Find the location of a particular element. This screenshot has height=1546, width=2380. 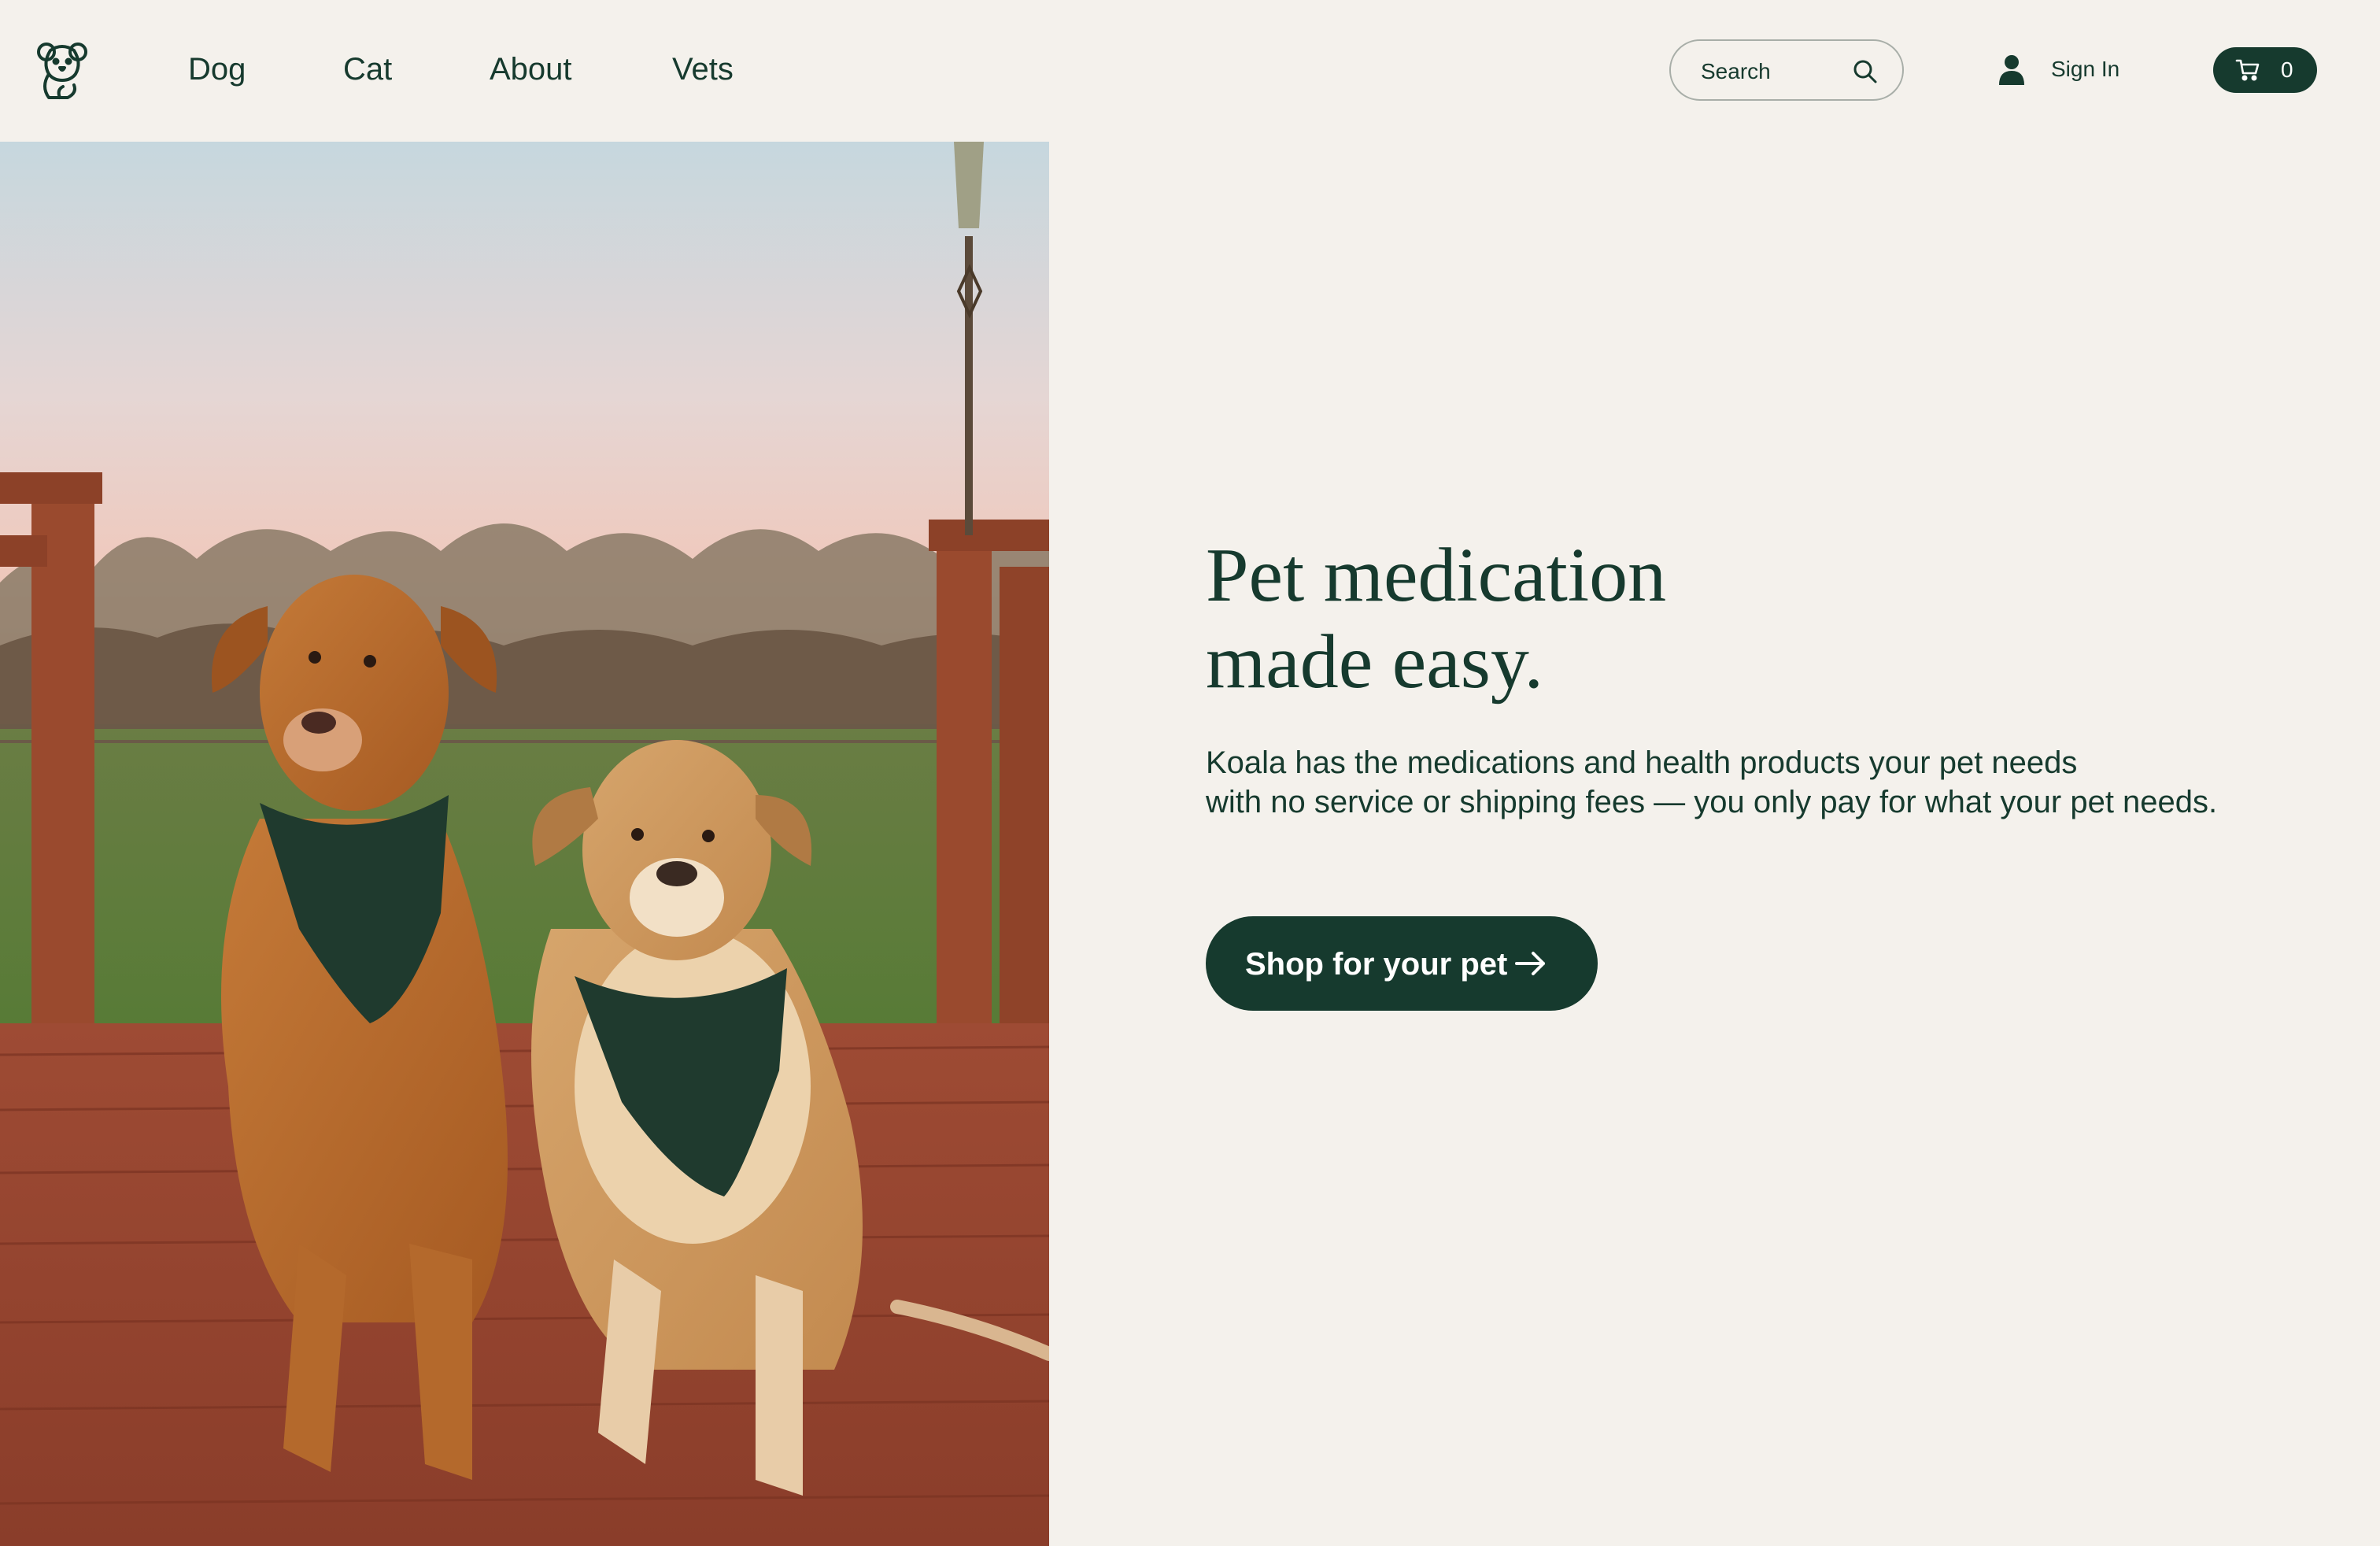

nav-link-dog: Dog is located at coordinates (217, 69).